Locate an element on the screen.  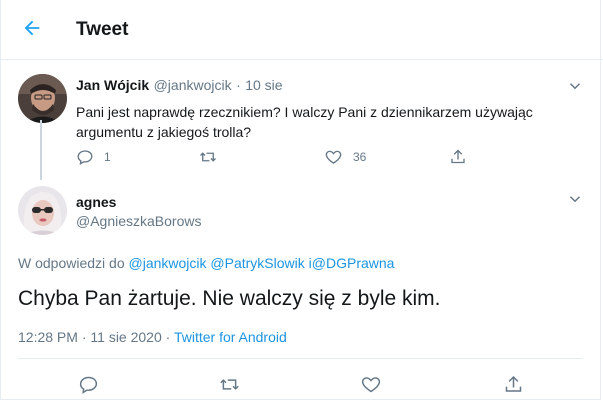
reply-prefix: W odpowiedzi do is located at coordinates (71, 263).